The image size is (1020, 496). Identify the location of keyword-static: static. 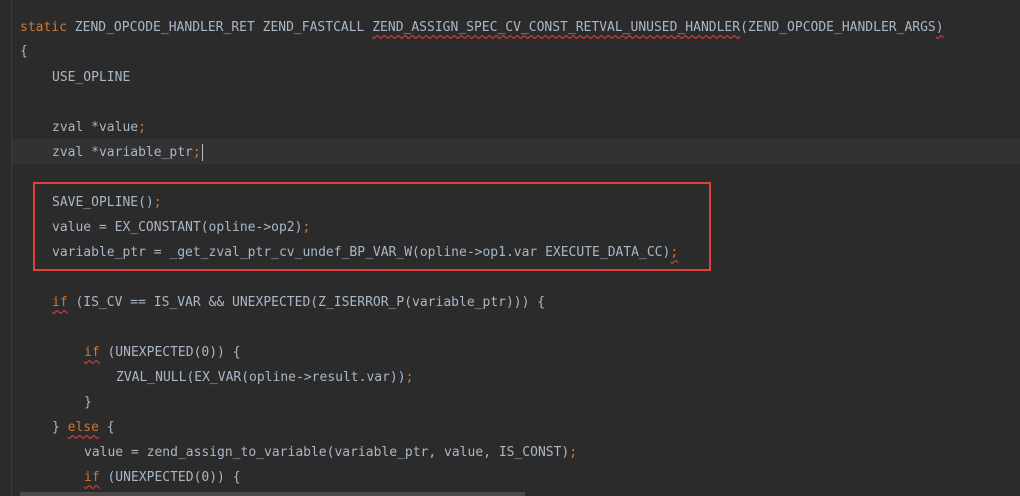
(43, 27).